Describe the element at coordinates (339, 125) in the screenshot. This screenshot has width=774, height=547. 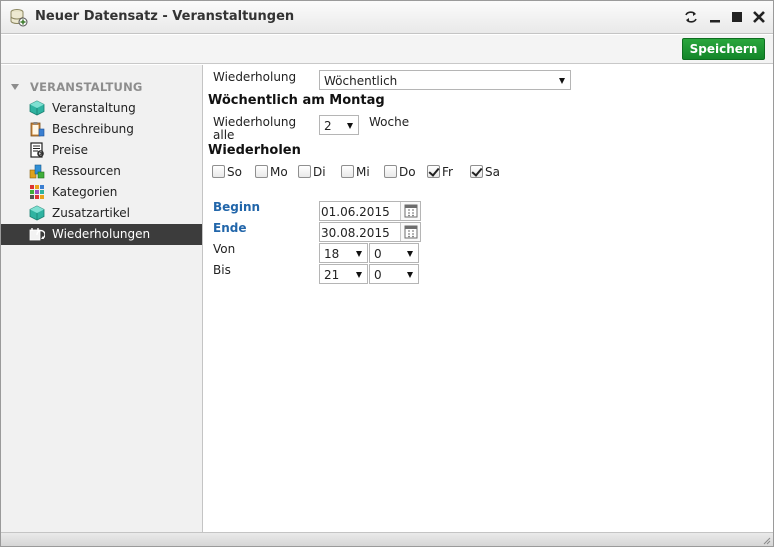
I see `repeat-interval-select: 2` at that location.